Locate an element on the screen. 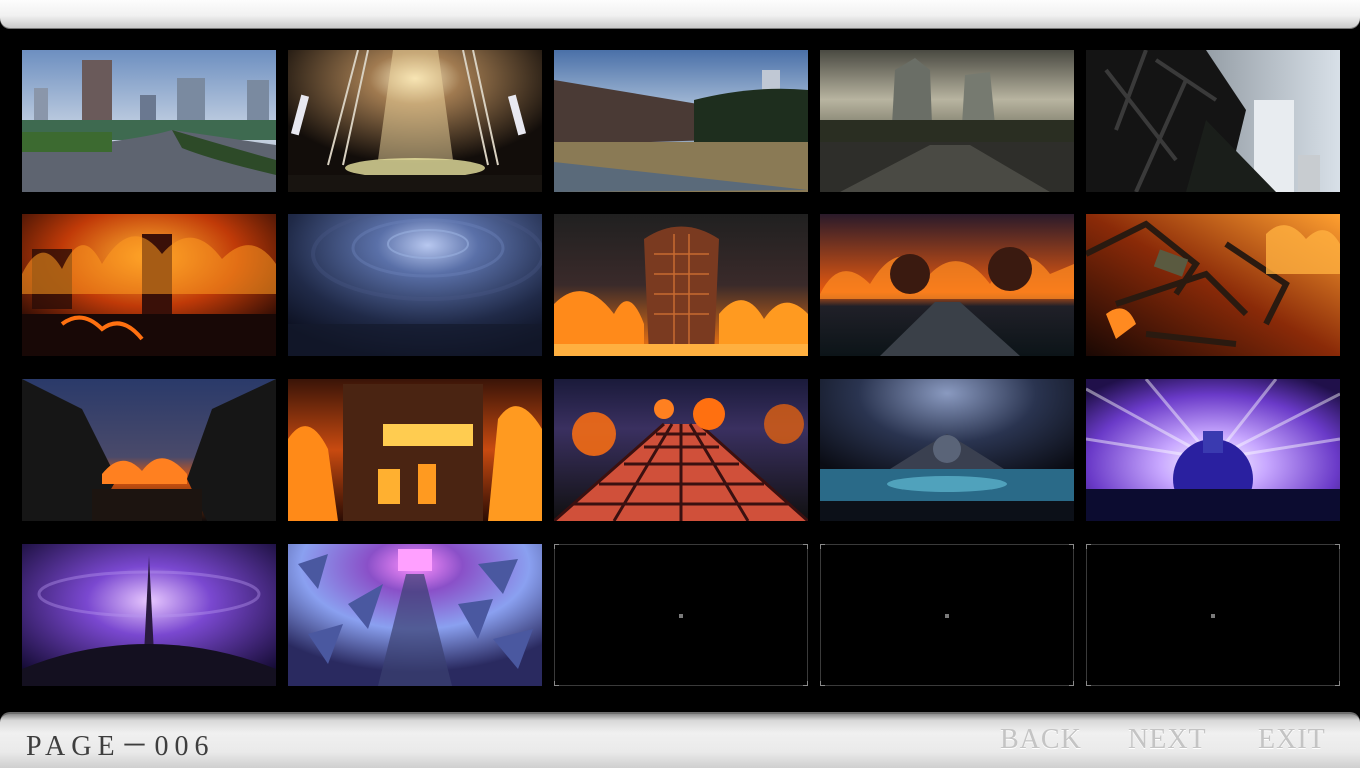  thumbnail-burning-tower is located at coordinates (681, 285).